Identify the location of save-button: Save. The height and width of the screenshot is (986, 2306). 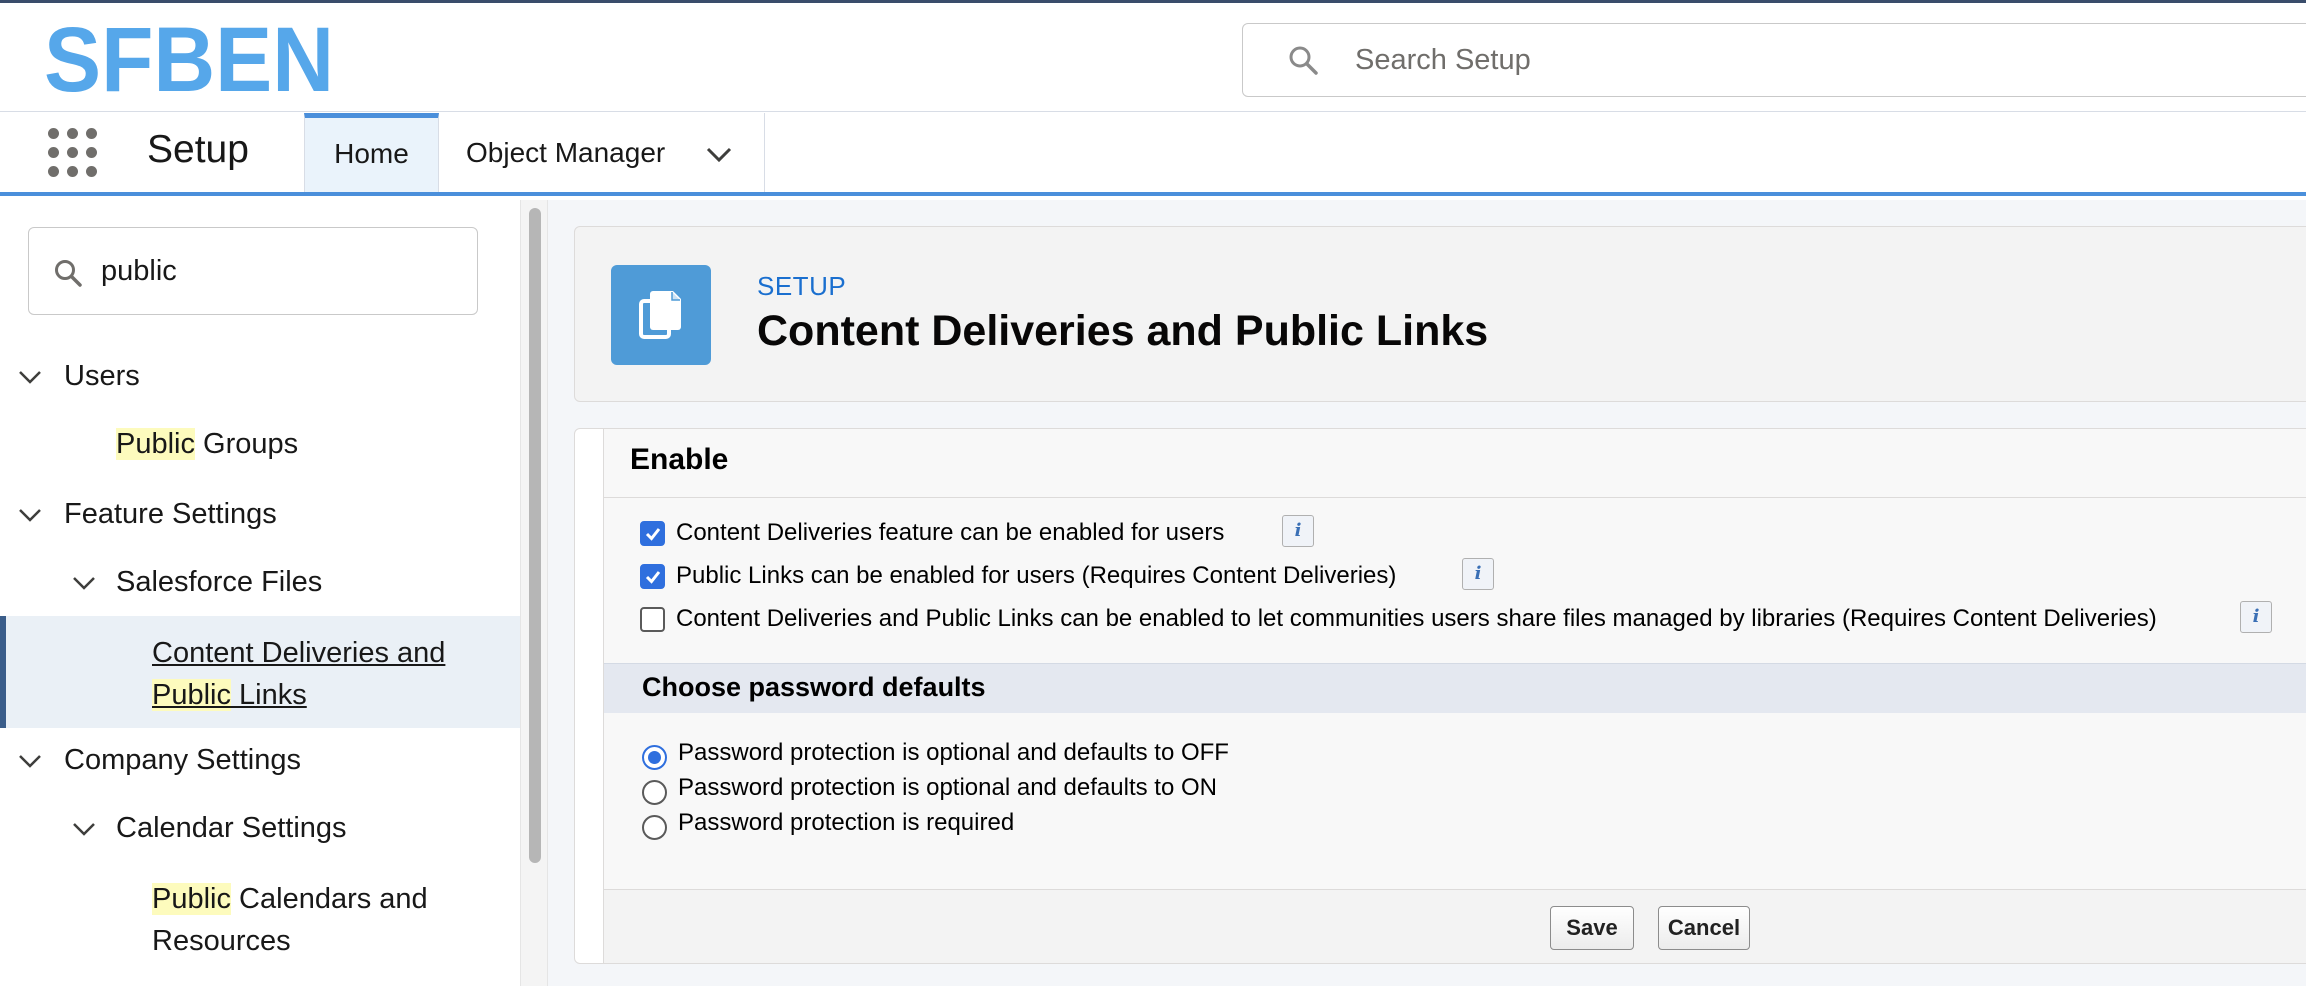
(1592, 928).